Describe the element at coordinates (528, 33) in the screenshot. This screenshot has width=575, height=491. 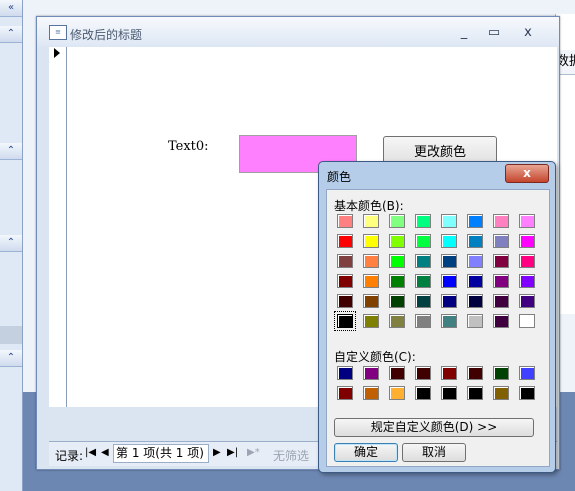
I see `close-button: x` at that location.